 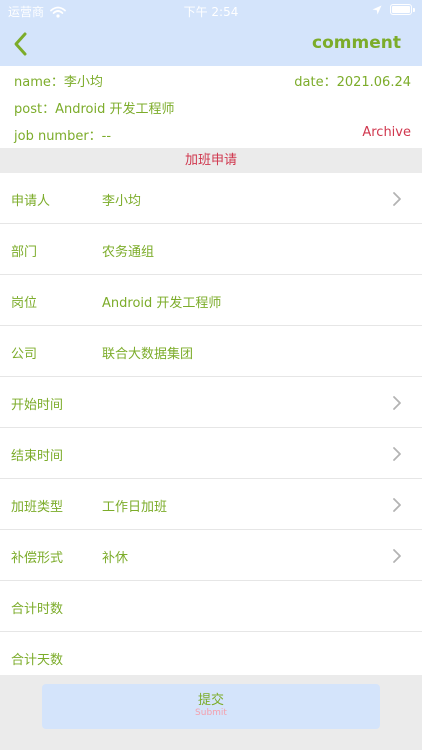 I want to click on submit-button: 提交 Submit, so click(x=211, y=706).